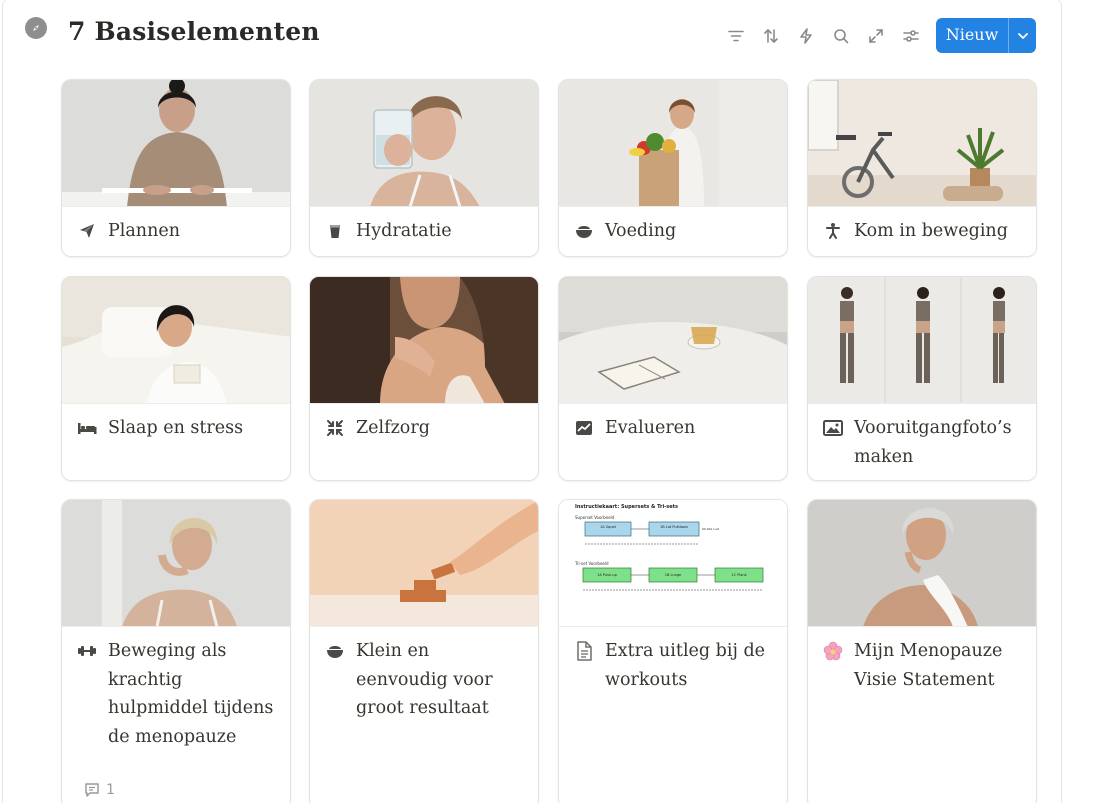 The image size is (1094, 803). I want to click on cup-icon, so click(335, 231).